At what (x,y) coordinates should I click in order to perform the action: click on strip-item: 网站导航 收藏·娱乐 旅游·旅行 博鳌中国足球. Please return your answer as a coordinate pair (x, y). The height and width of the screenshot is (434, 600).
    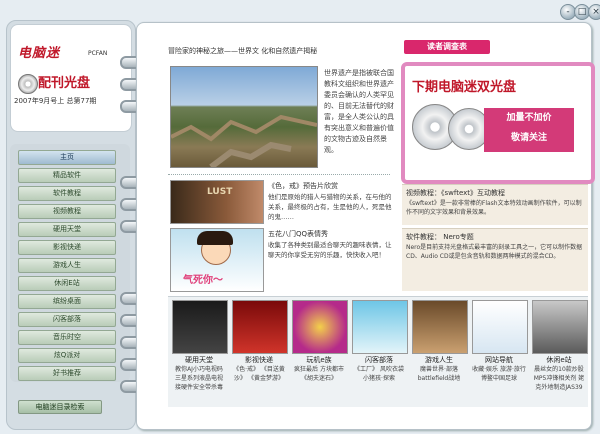
    Looking at the image, I should click on (500, 350).